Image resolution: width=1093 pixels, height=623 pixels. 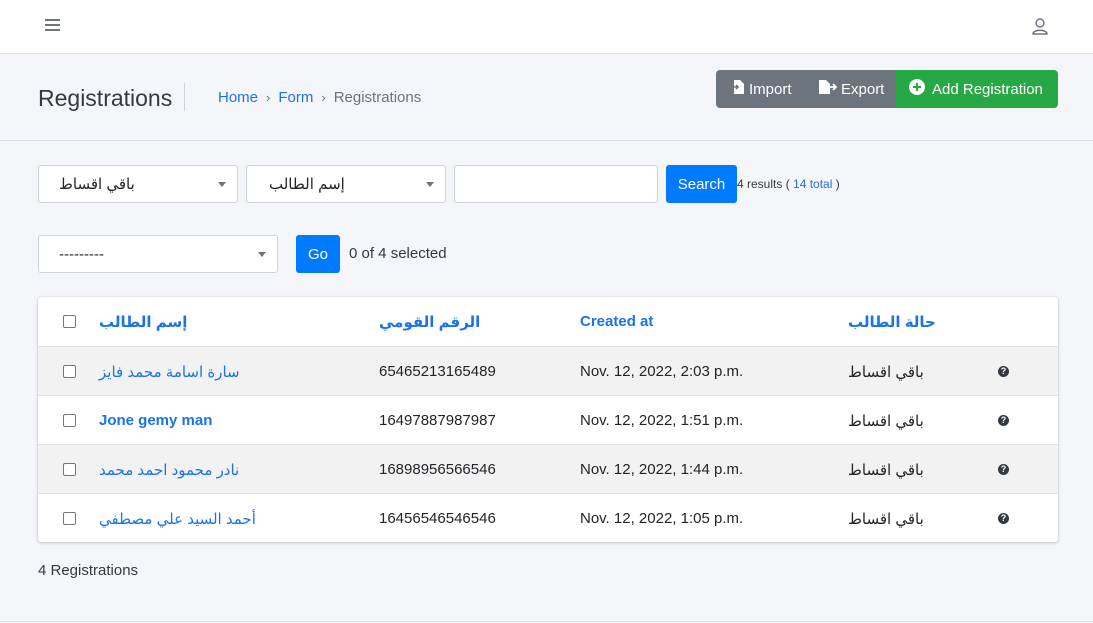 I want to click on import-label: Import, so click(x=770, y=89).